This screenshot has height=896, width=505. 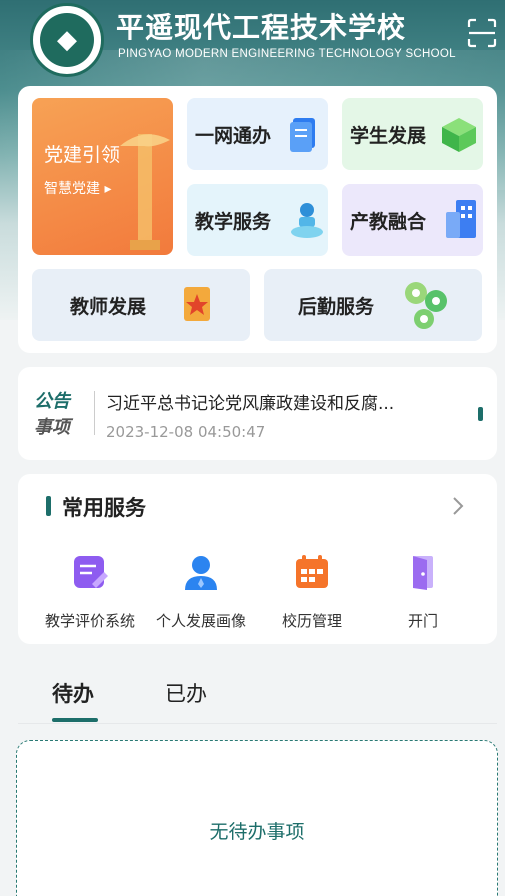 I want to click on door-icon, so click(x=423, y=573).